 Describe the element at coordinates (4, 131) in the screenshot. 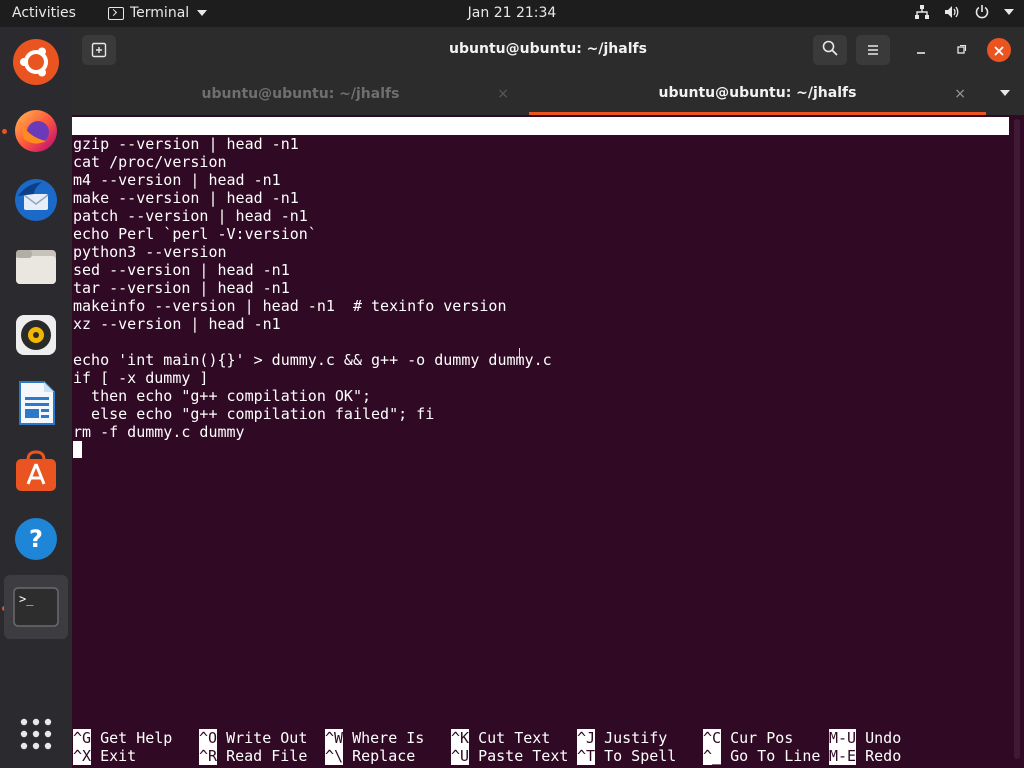

I see `running-indicator` at that location.